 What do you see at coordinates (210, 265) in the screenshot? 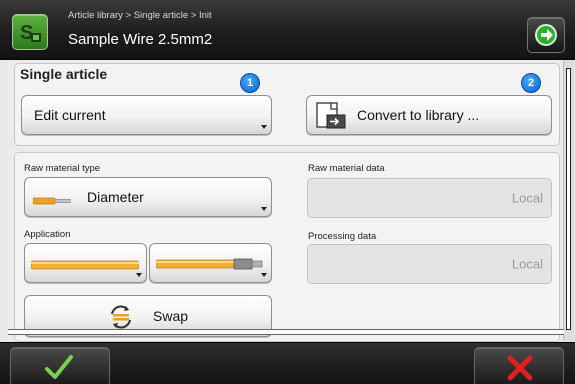
I see `wire-crimp-icon` at bounding box center [210, 265].